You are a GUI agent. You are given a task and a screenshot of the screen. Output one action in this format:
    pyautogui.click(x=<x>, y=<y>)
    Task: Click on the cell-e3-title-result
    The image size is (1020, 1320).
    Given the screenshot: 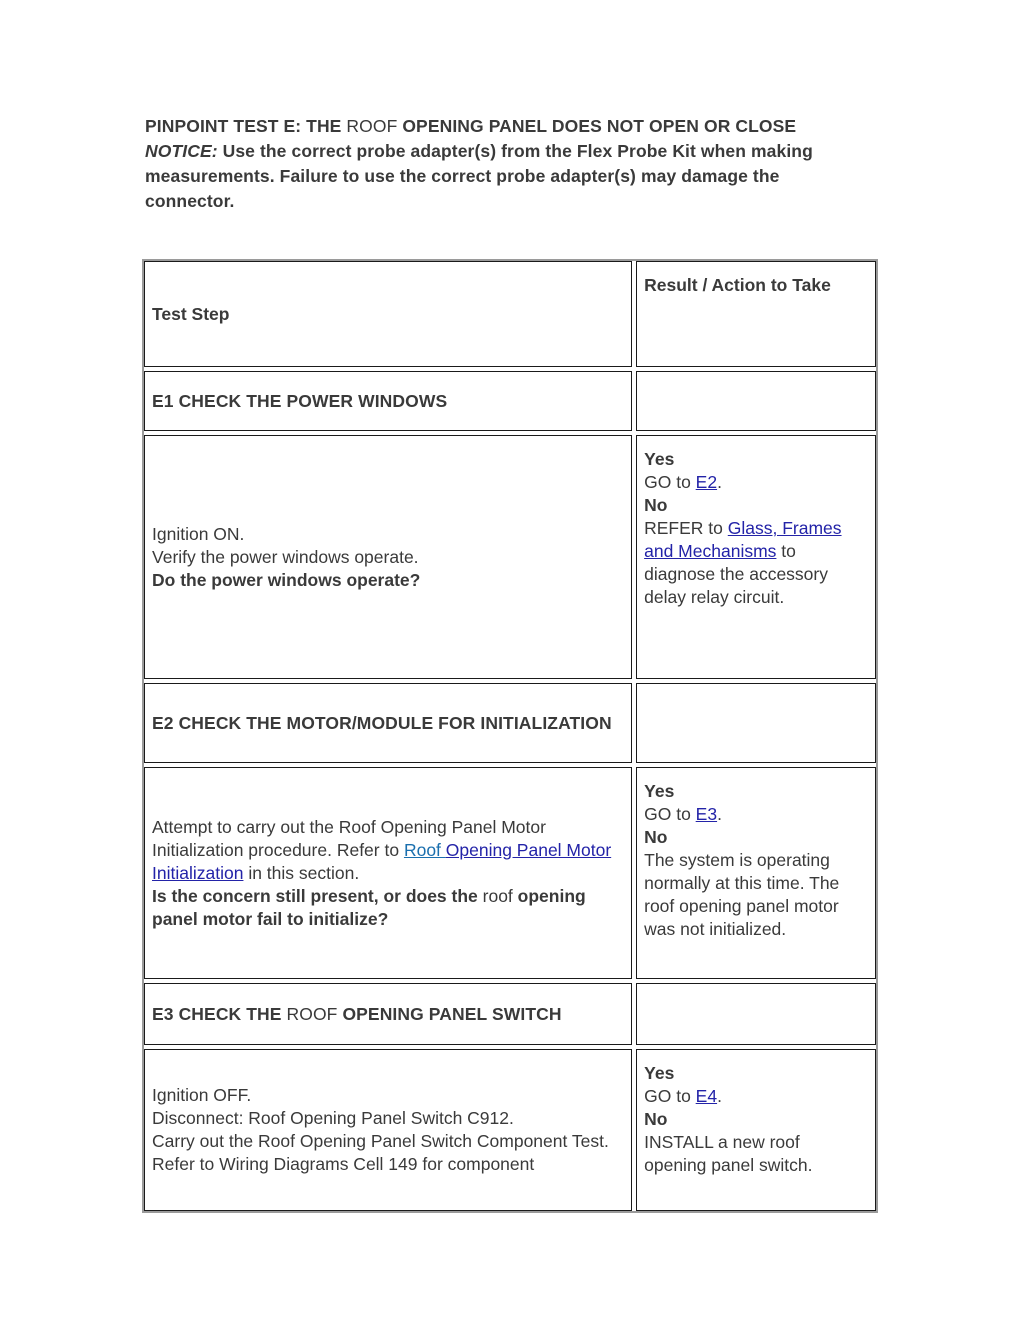 What is the action you would take?
    pyautogui.click(x=756, y=1014)
    